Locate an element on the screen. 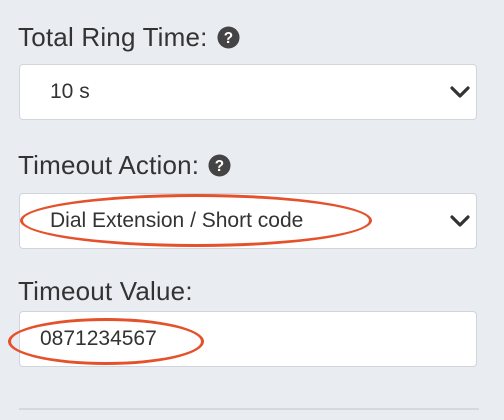  ring-time-label-text: Total Ring Time: is located at coordinates (113, 37).